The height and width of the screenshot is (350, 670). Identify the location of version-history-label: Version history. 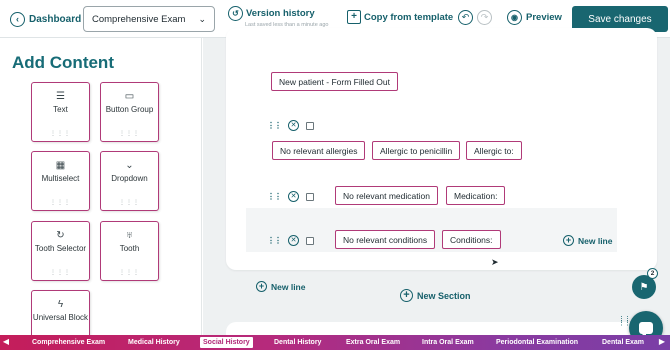
(280, 13).